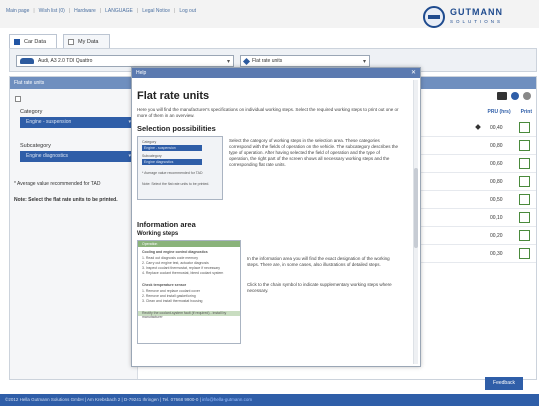 This screenshot has height=406, width=539. I want to click on column-header-pru: PRU (hrs), so click(499, 112).